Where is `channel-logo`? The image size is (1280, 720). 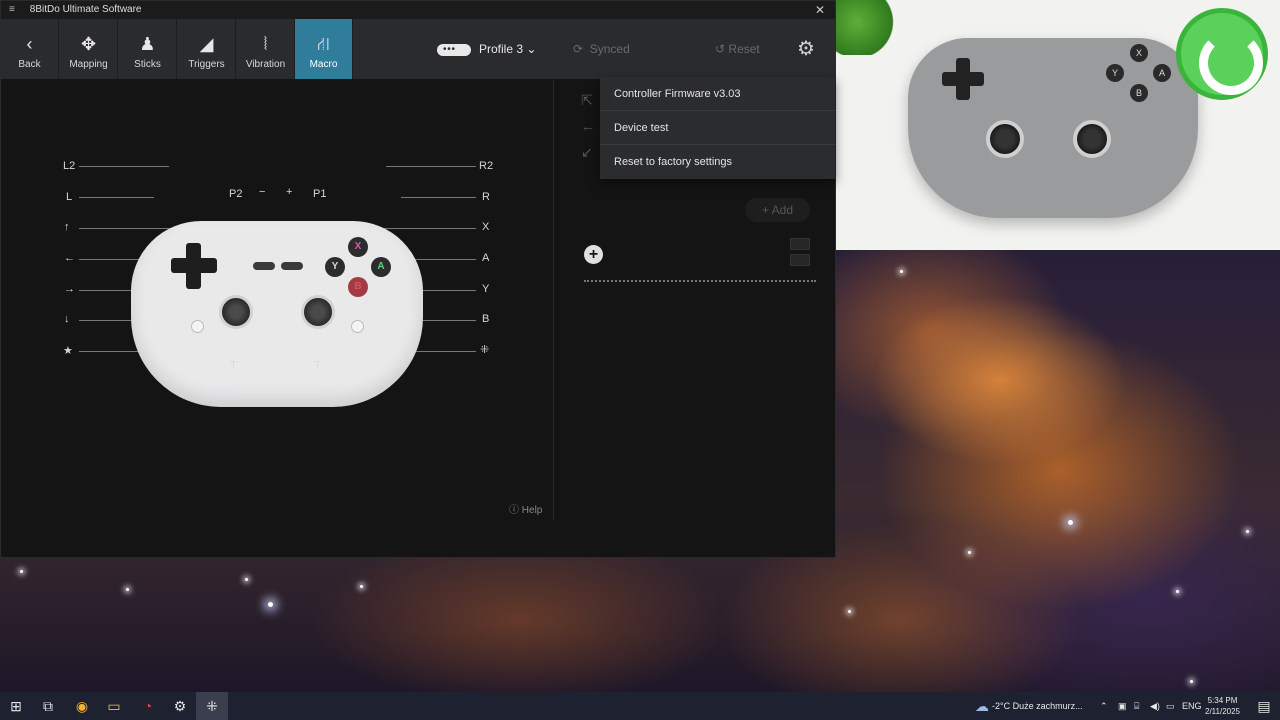 channel-logo is located at coordinates (1222, 54).